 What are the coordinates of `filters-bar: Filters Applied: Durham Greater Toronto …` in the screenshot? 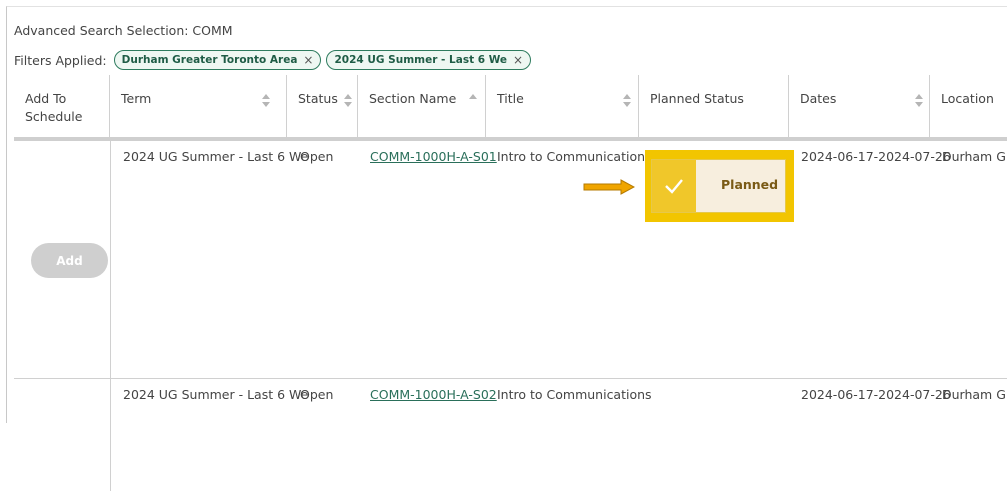 It's located at (273, 60).